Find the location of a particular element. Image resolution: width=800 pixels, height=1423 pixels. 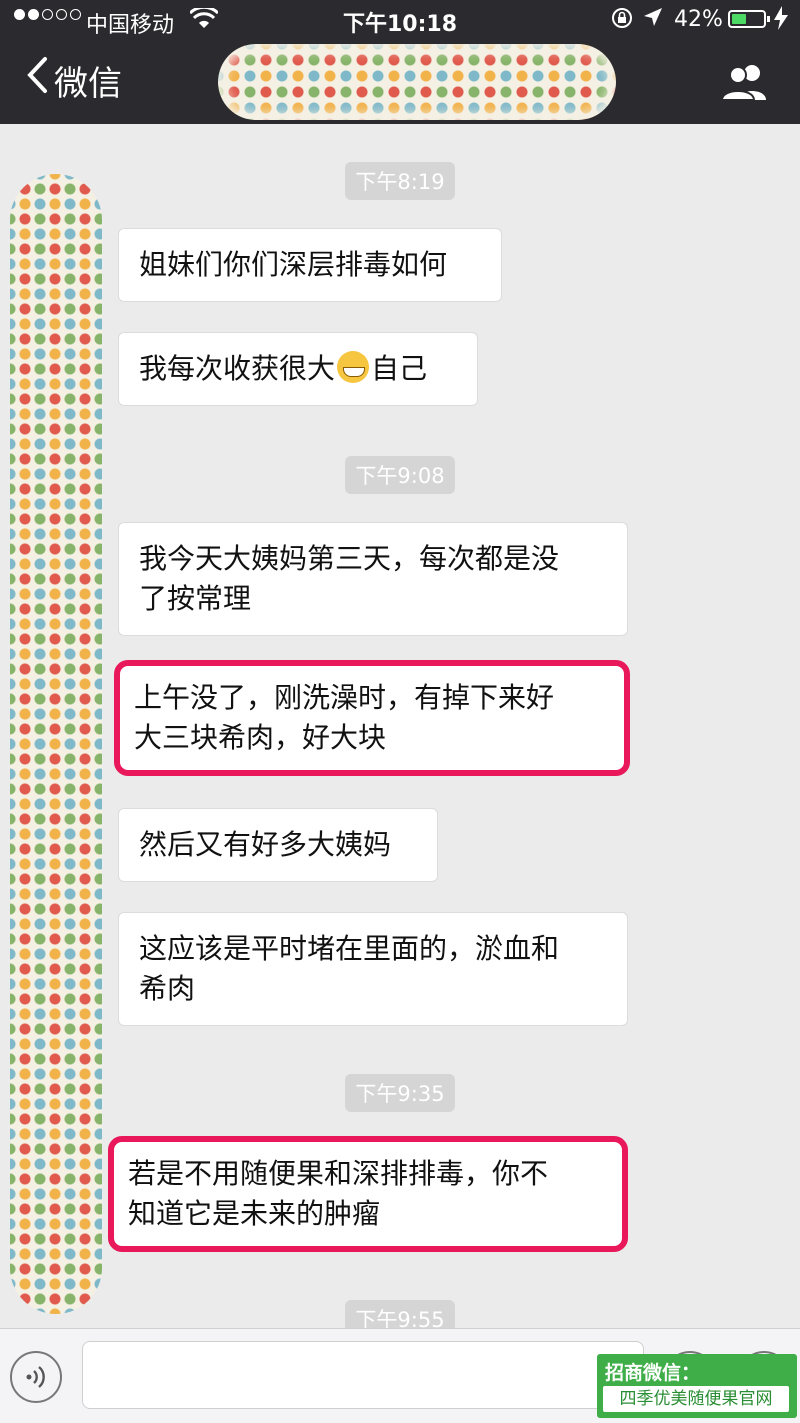

watermark-line2: 四季优美随便果官网 is located at coordinates (696, 1399).